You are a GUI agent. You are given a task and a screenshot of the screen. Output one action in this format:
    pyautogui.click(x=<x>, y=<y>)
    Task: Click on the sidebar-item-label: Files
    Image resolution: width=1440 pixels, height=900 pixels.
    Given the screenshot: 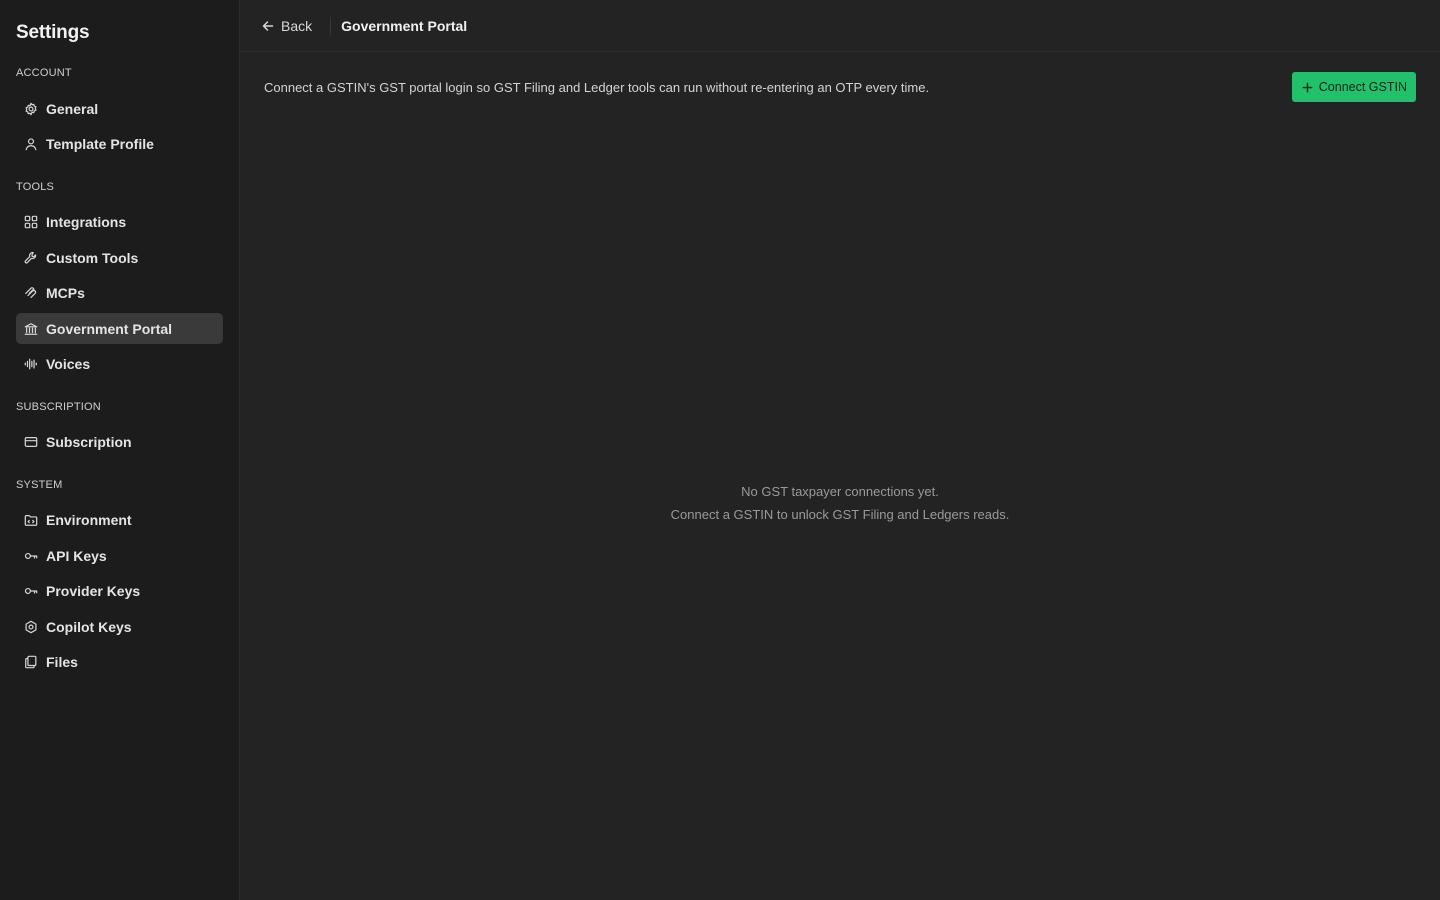 What is the action you would take?
    pyautogui.click(x=62, y=662)
    